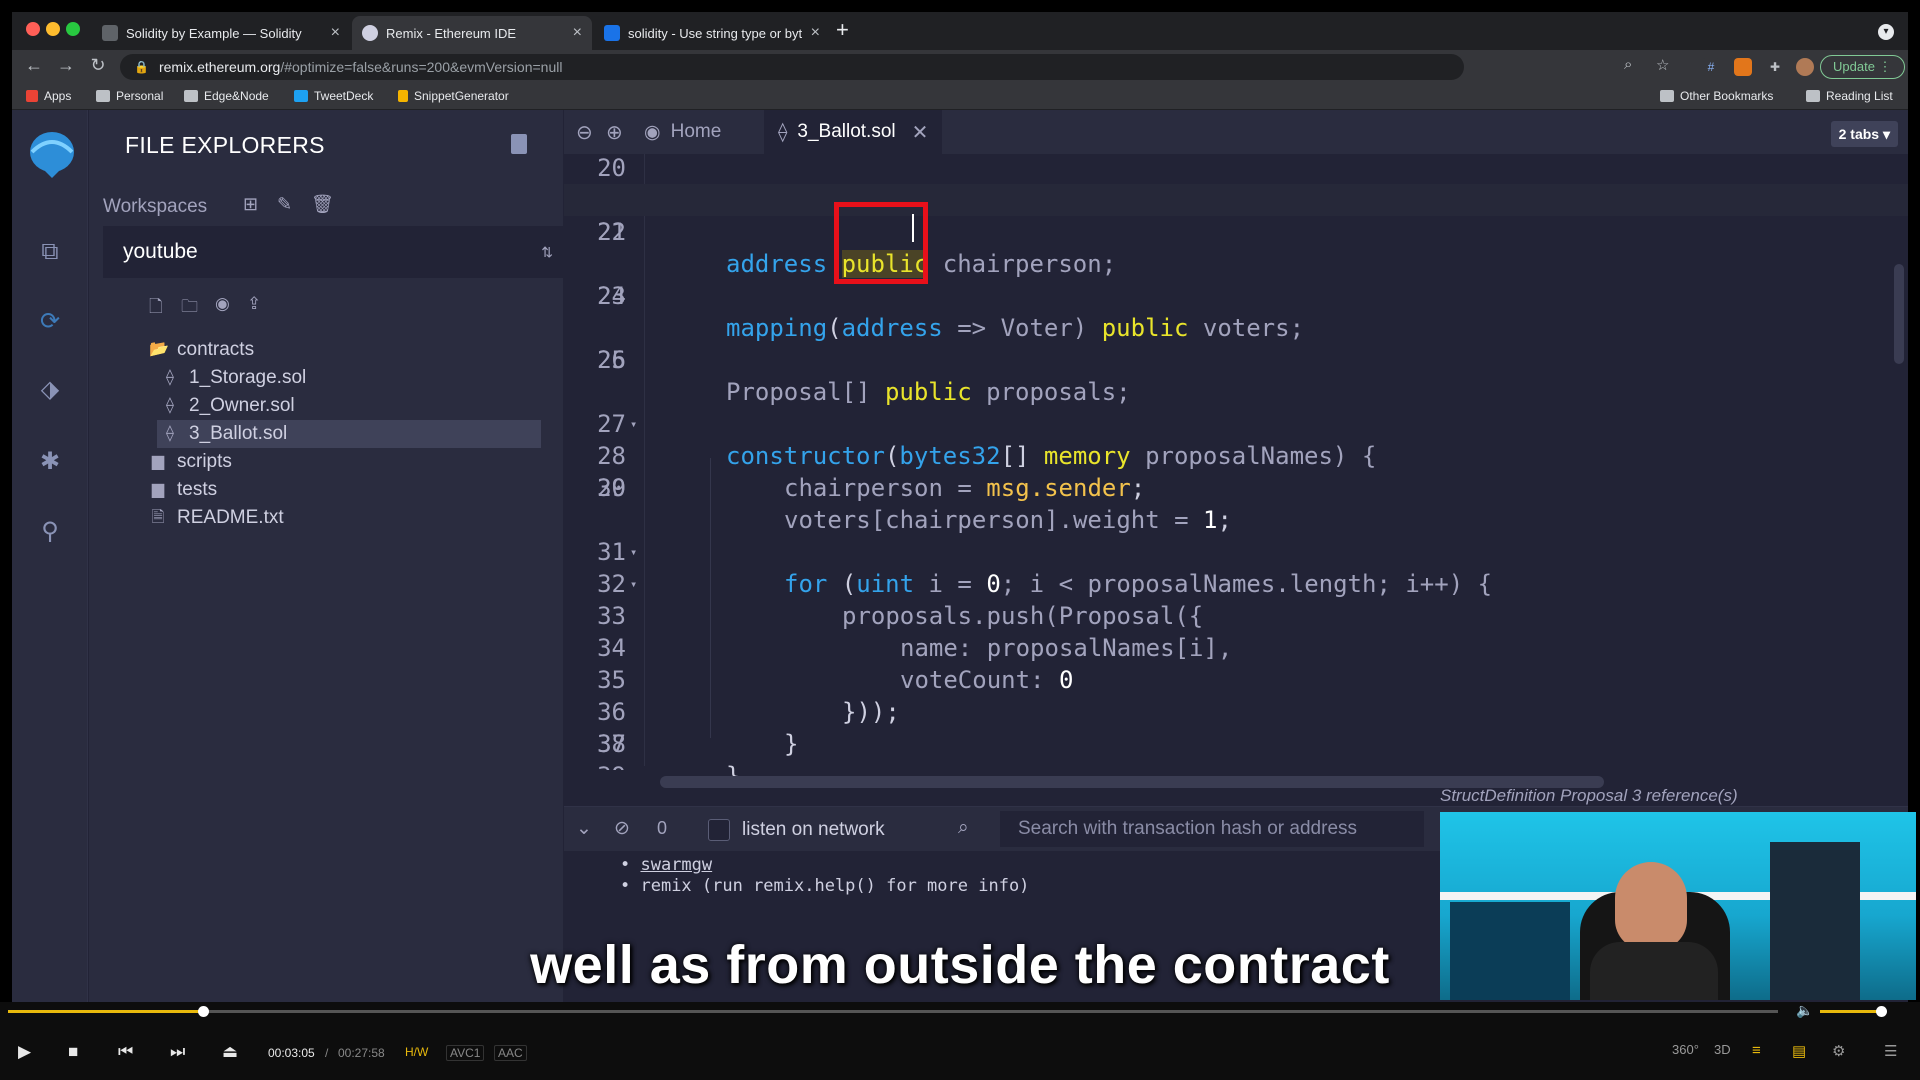  Describe the element at coordinates (230, 1052) in the screenshot. I see `eject-icon: ⏏` at that location.